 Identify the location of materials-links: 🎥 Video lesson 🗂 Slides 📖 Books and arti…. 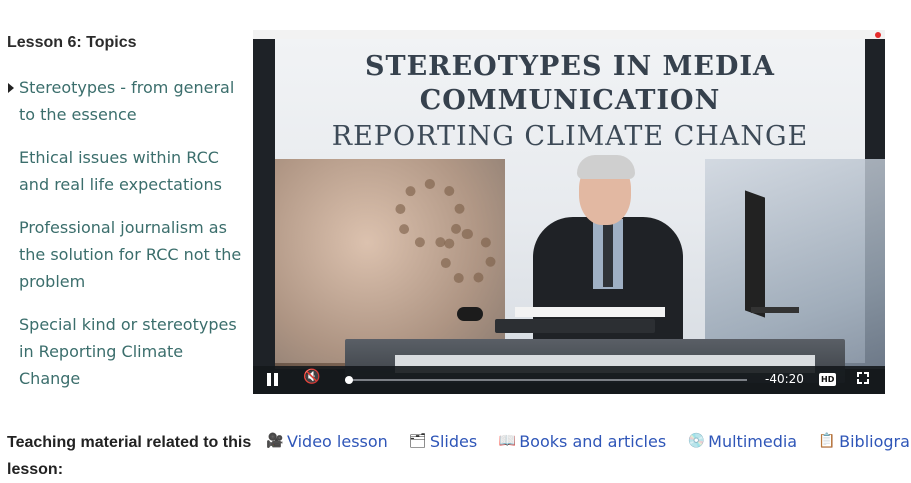
(588, 441).